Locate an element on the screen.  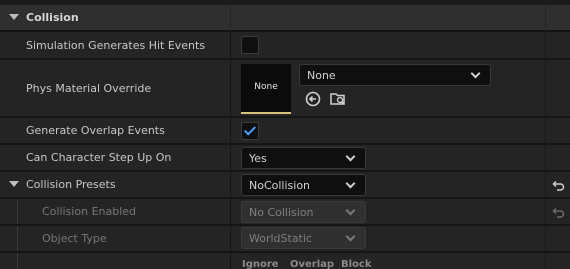
row-collision-enabled: Collision Enabled No Collision is located at coordinates (285, 212).